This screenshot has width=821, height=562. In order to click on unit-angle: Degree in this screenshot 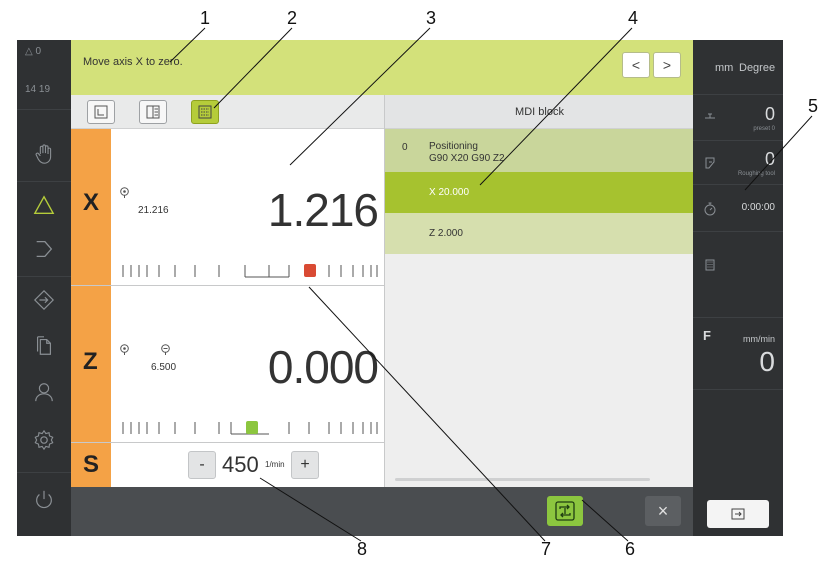, I will do `click(757, 68)`.